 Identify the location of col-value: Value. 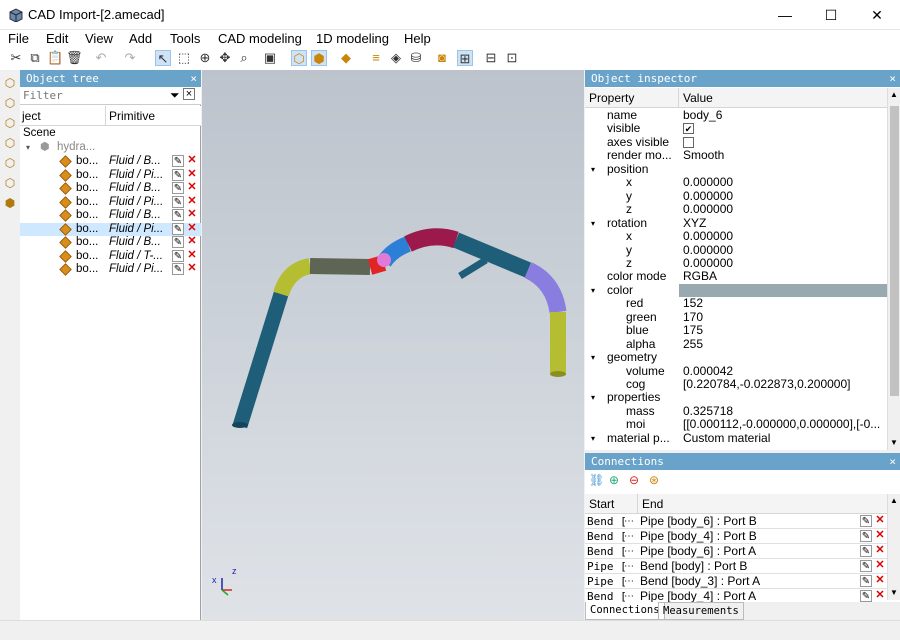
(695, 98).